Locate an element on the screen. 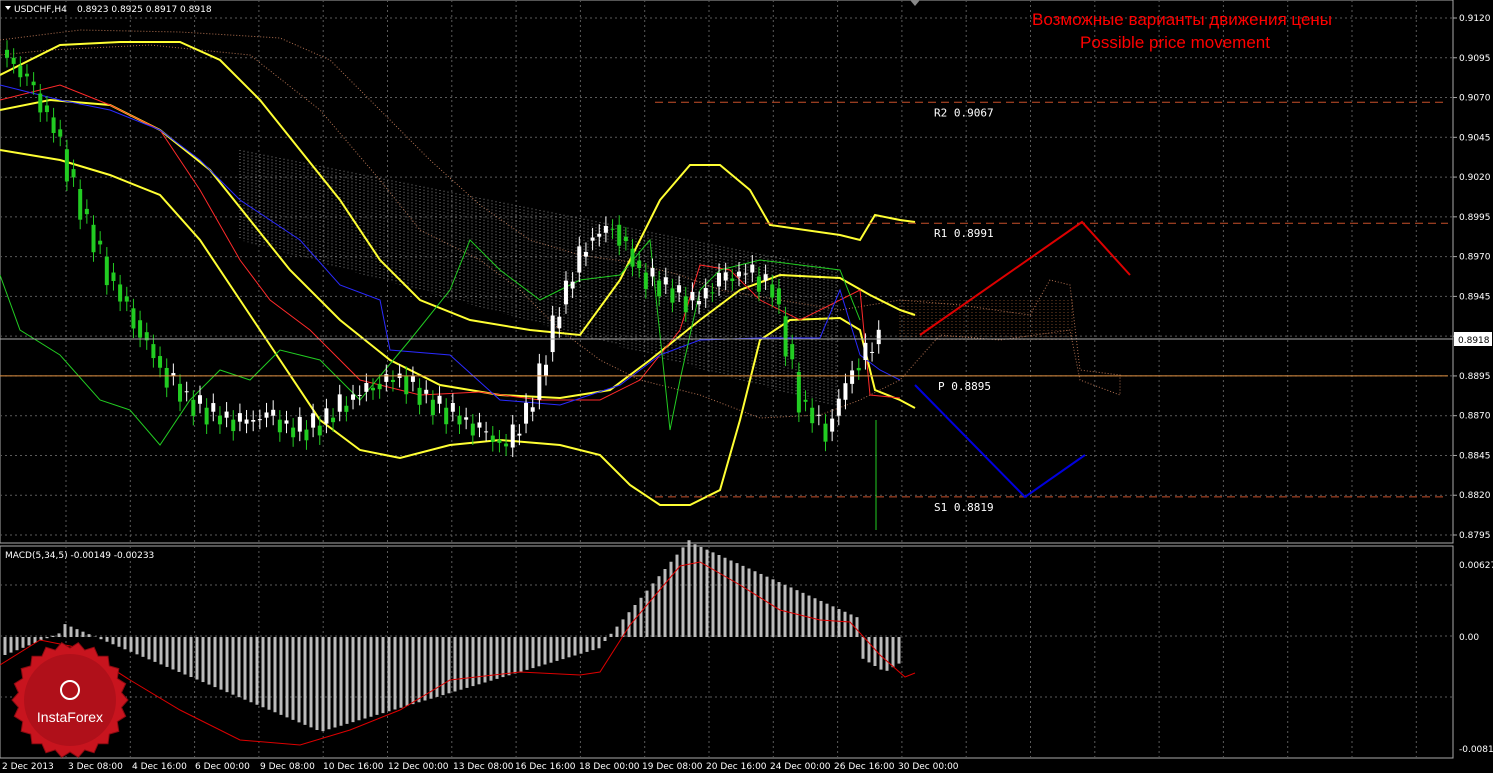 The width and height of the screenshot is (1493, 773). annotation-en: Possible price movement is located at coordinates (1175, 42).